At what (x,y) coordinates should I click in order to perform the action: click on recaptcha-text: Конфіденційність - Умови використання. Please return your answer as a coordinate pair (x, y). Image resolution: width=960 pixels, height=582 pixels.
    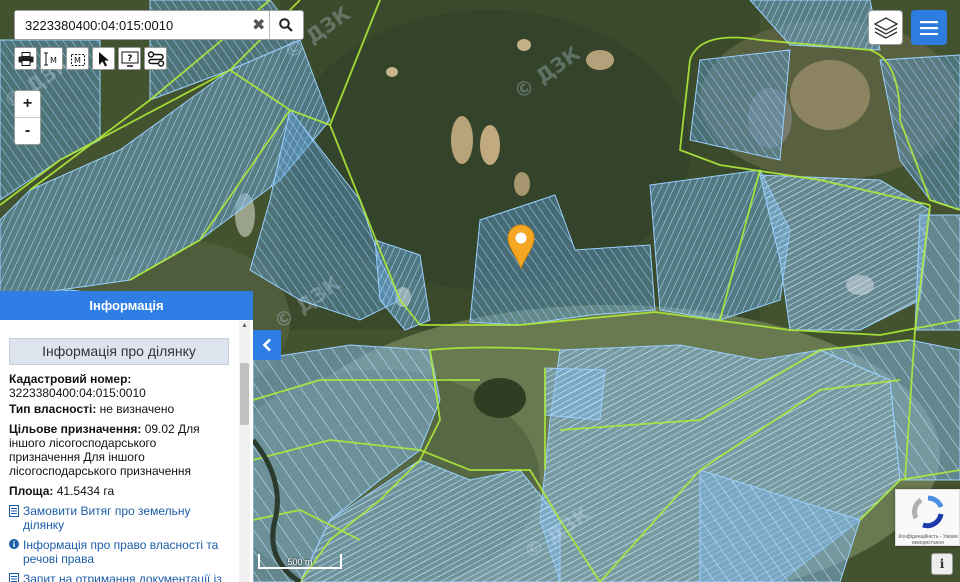
    Looking at the image, I should click on (928, 540).